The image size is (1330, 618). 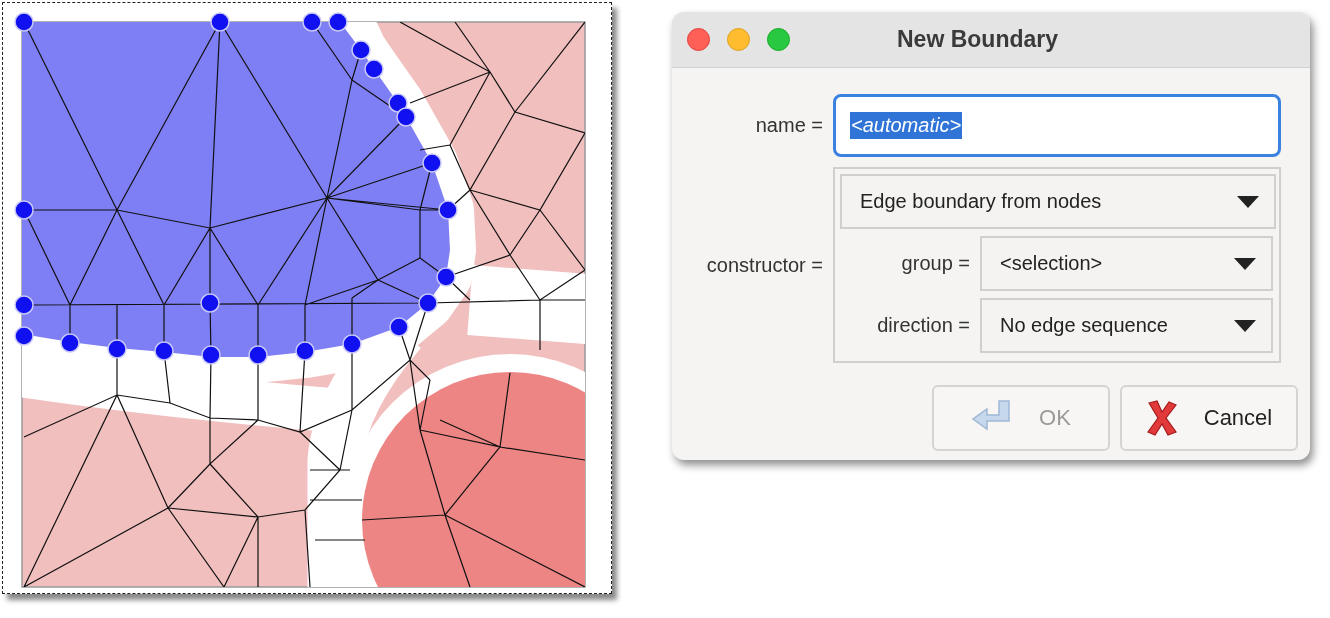 I want to click on text-selection: <automatic>, so click(x=906, y=125).